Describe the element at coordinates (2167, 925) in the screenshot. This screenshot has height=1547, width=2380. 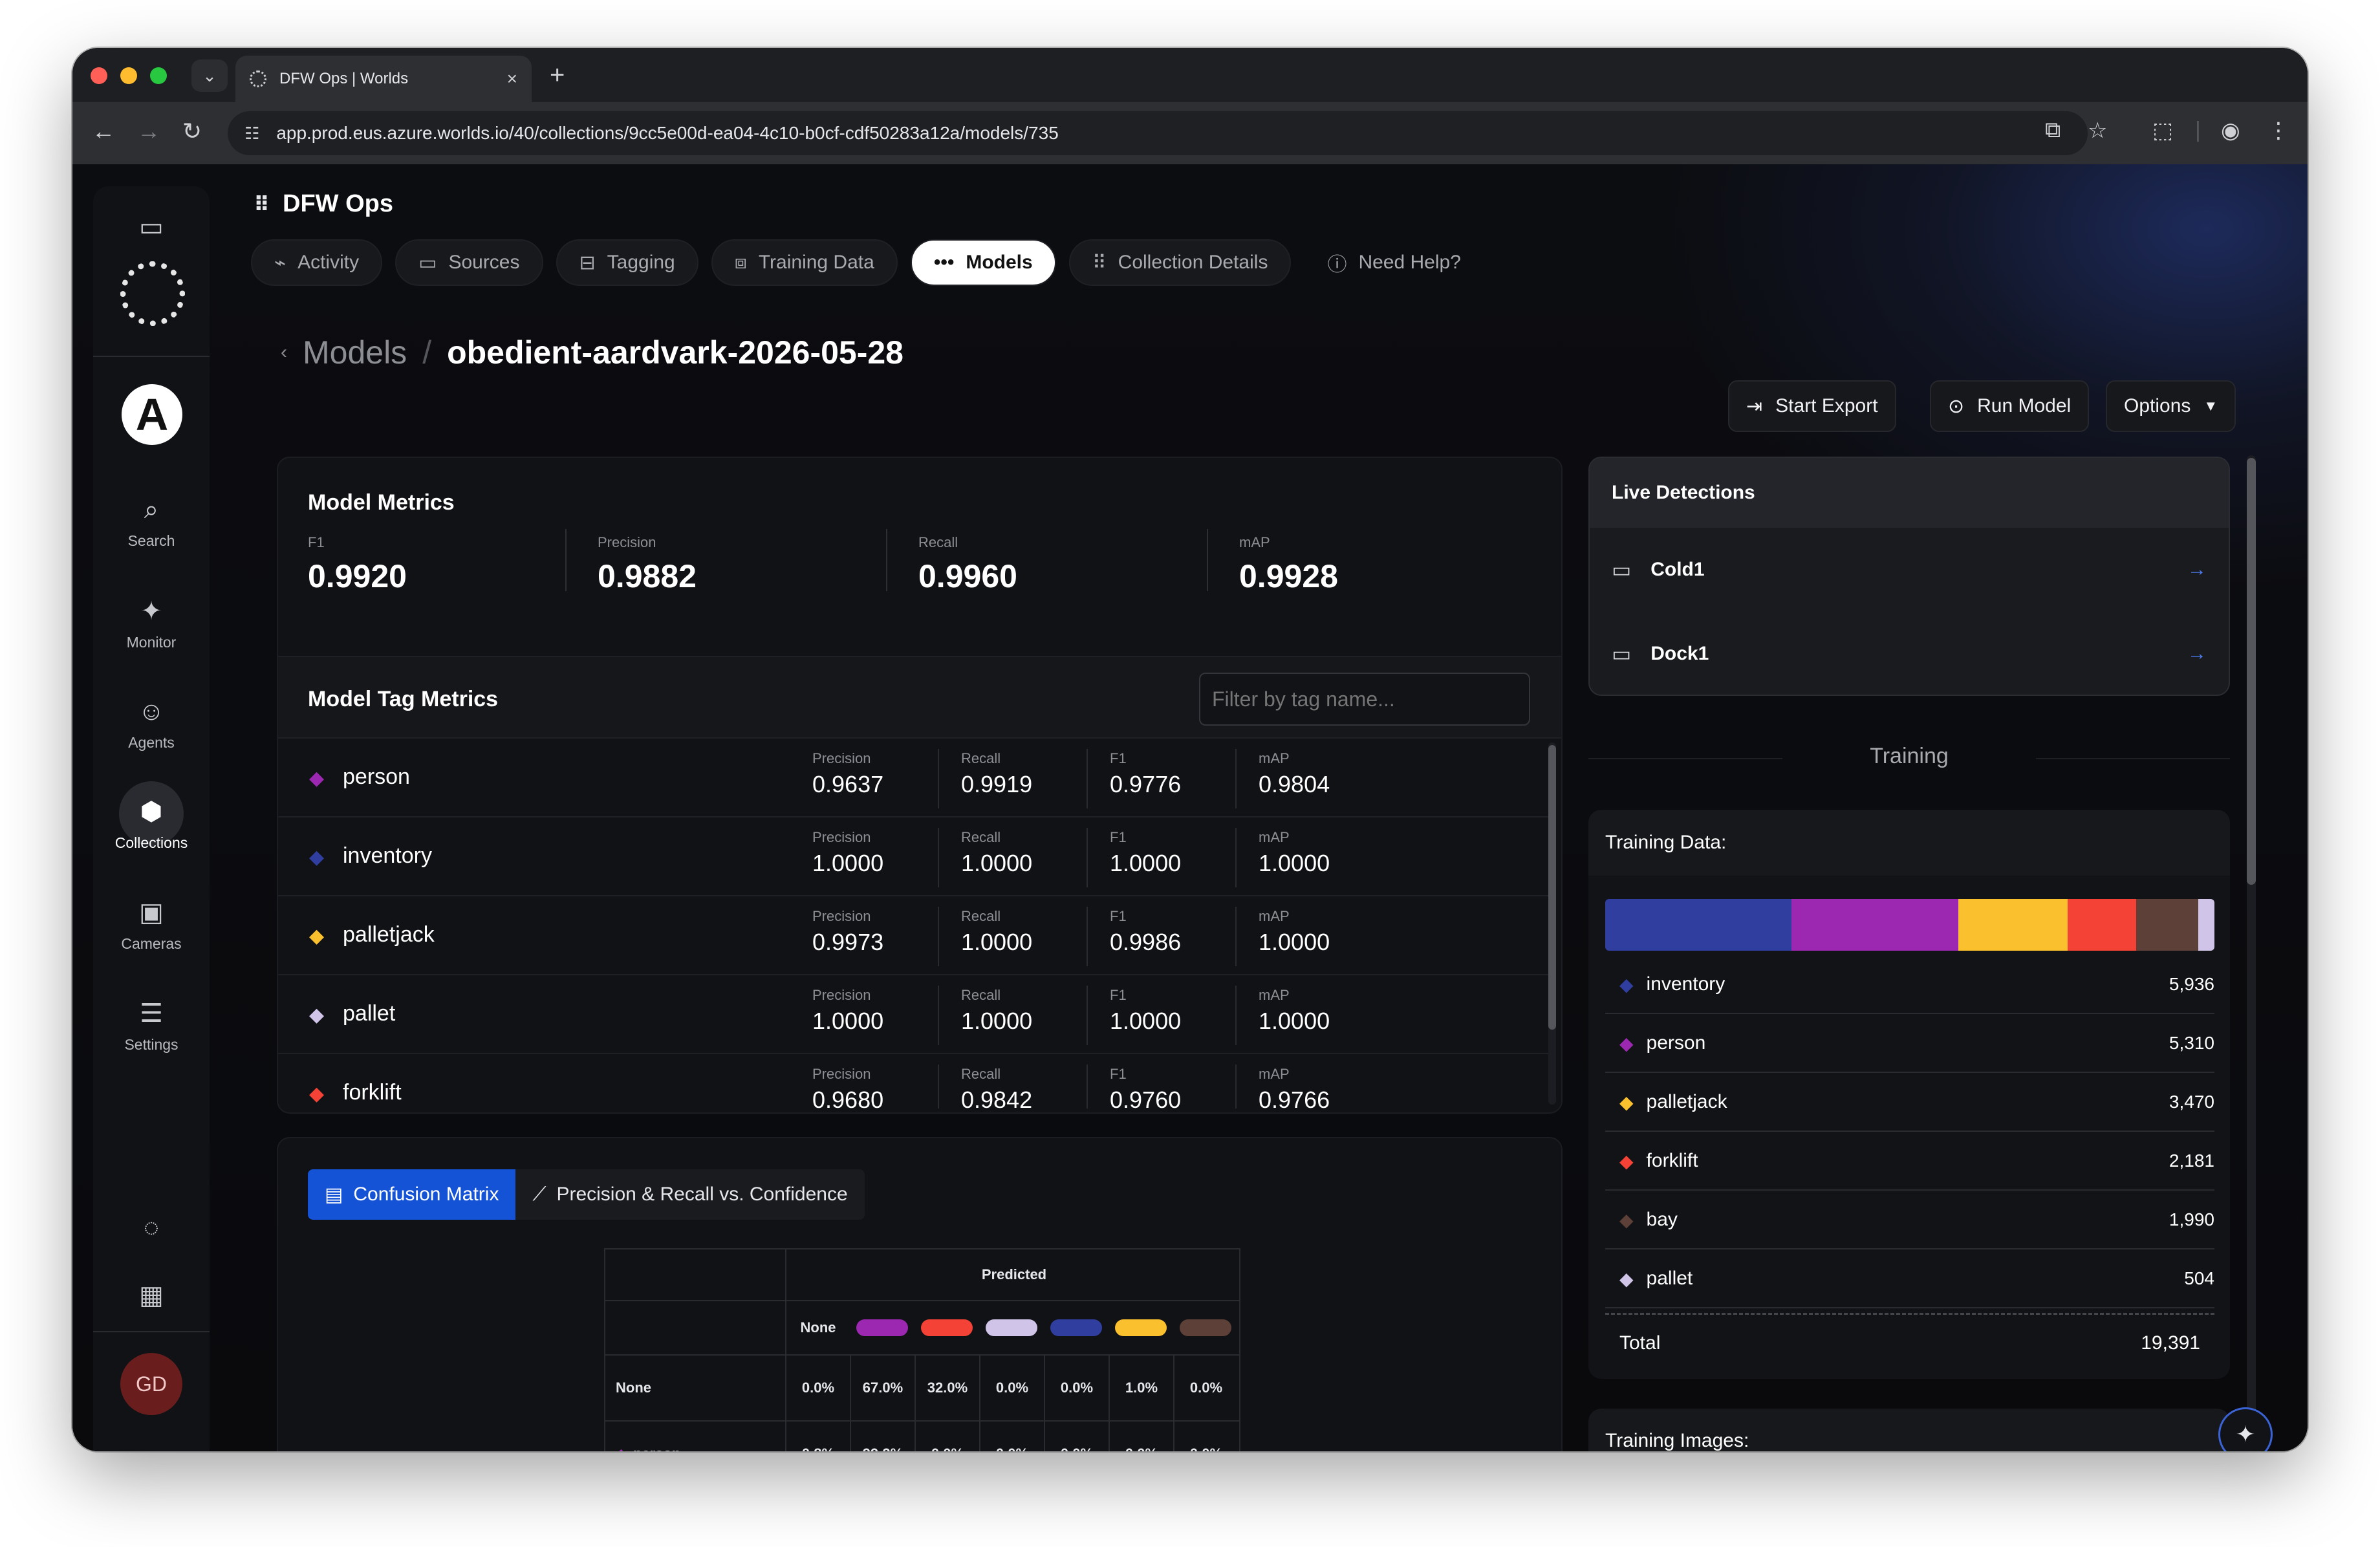
I see `distribution-segment-bay` at that location.